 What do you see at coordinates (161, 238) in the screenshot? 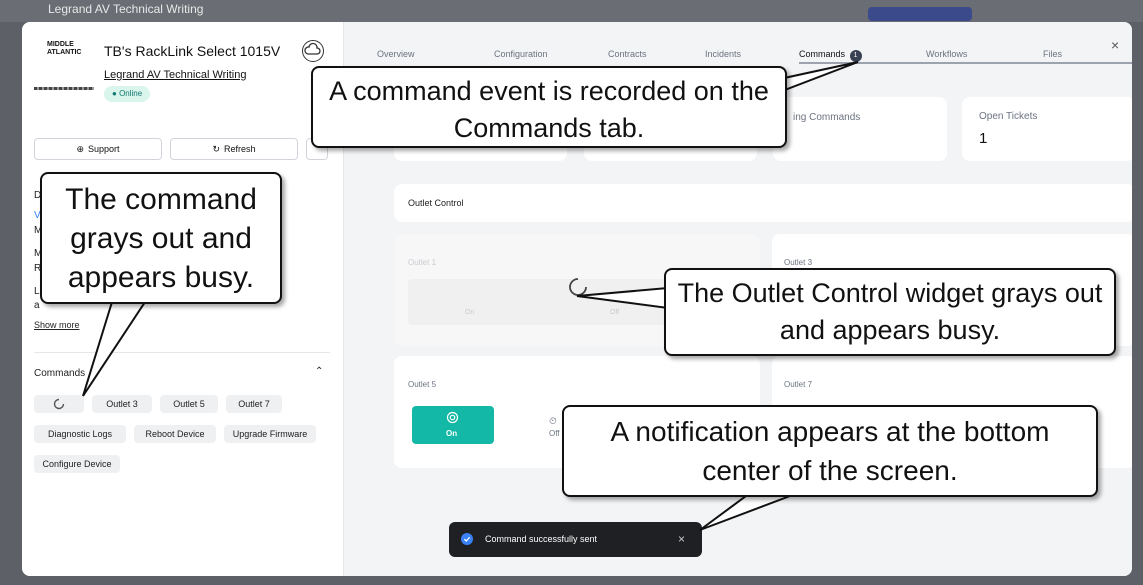
I see `callout-command-busy: The command grays out and appears busy.` at bounding box center [161, 238].